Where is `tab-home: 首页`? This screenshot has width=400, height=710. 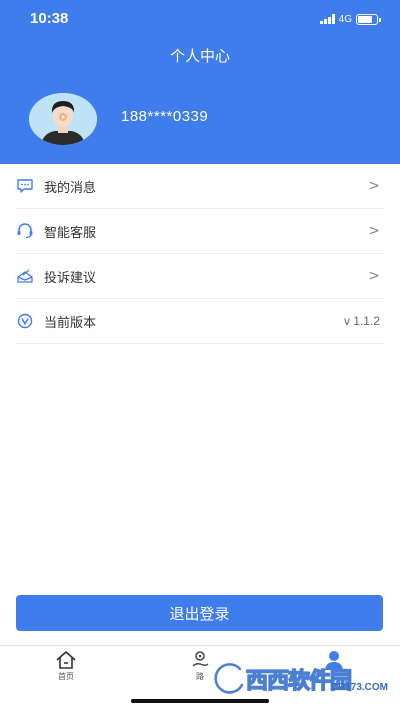
tab-home: 首页 is located at coordinates (66, 666).